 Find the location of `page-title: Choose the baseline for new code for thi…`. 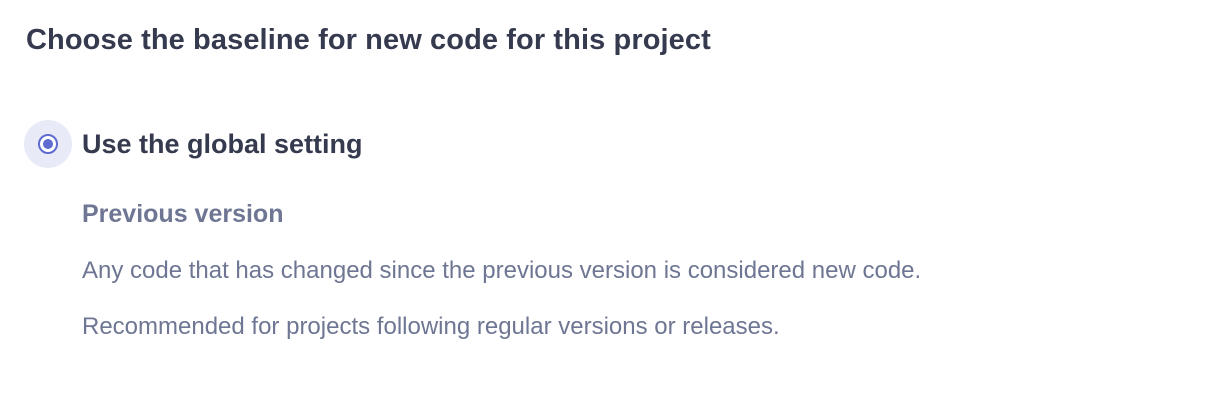

page-title: Choose the baseline for new code for thi… is located at coordinates (368, 40).